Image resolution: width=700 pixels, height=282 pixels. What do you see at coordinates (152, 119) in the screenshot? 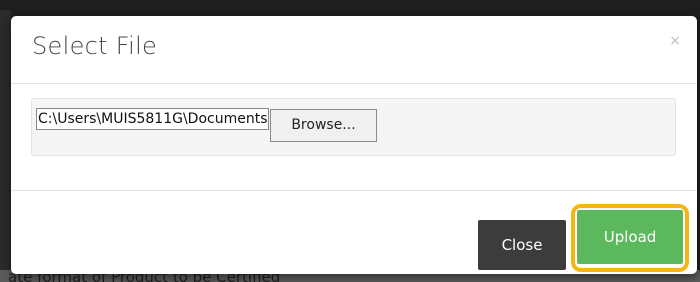
I see `file-path-field: C:\Users\MUIS5811G\Documents` at bounding box center [152, 119].